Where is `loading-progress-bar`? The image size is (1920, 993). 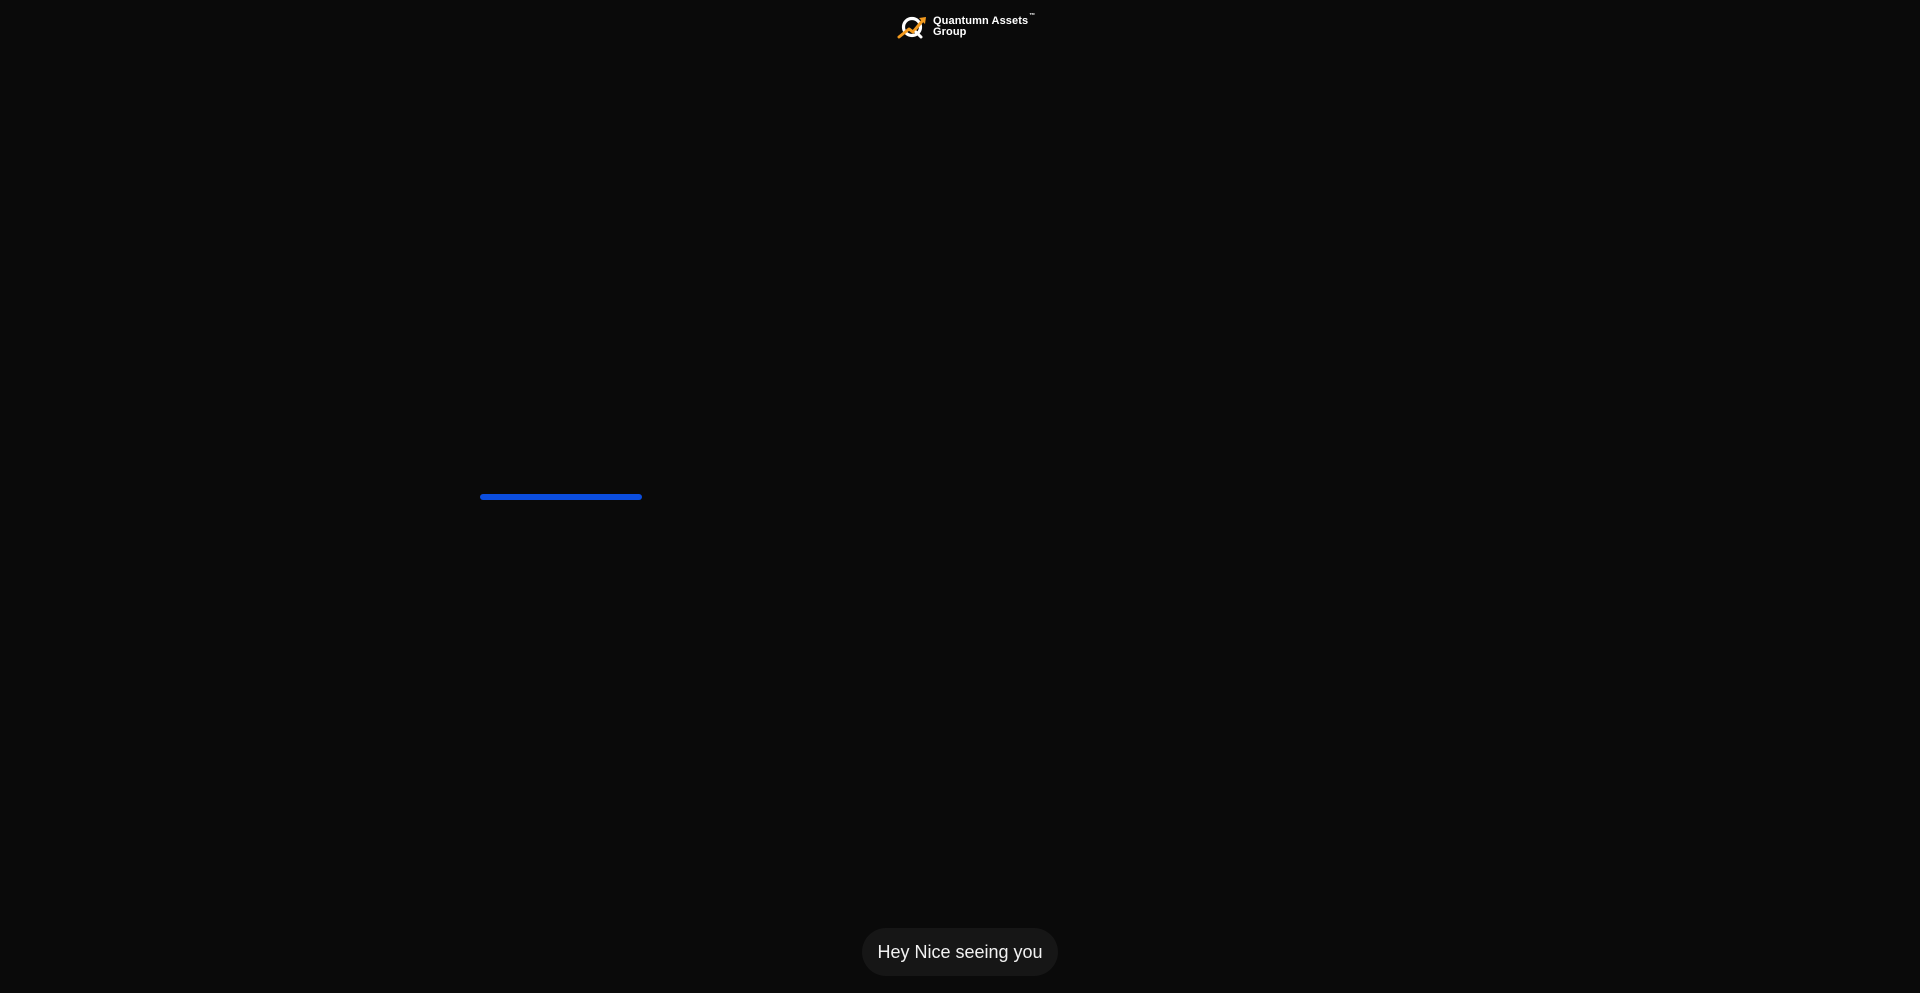 loading-progress-bar is located at coordinates (575, 497).